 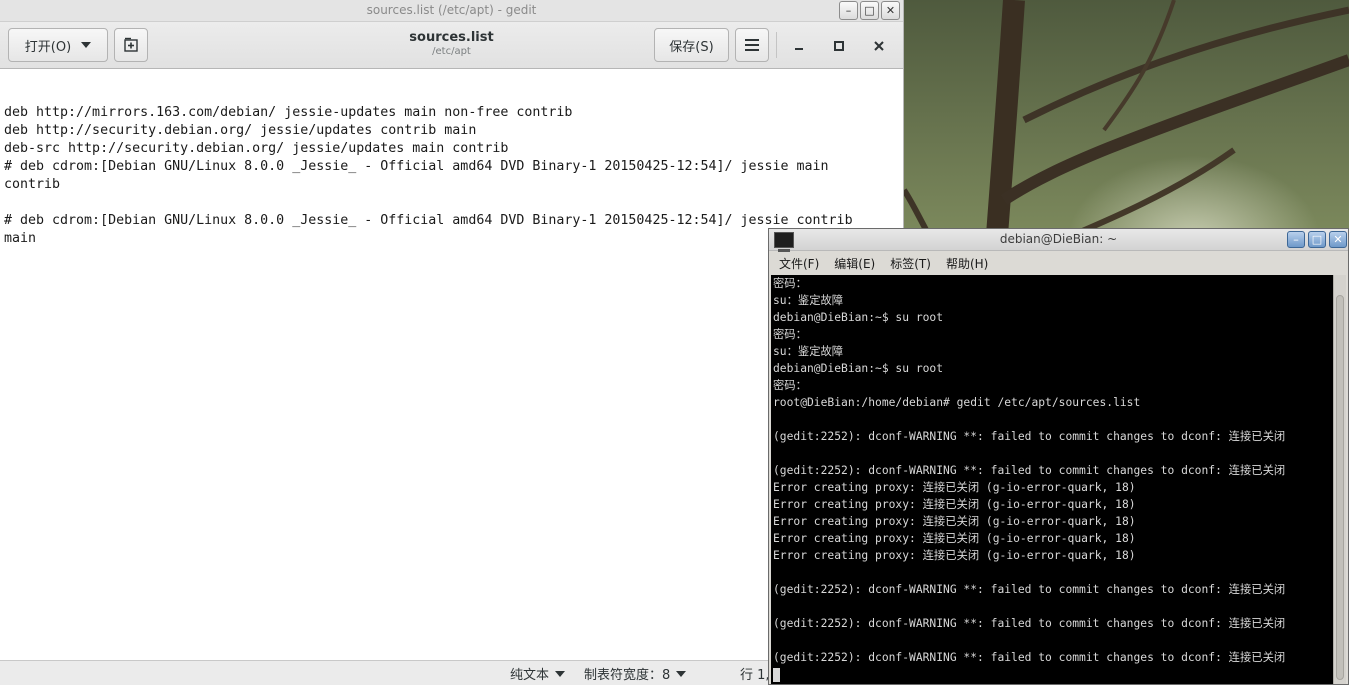 I want to click on terminal-scrollbar, so click(x=1339, y=479).